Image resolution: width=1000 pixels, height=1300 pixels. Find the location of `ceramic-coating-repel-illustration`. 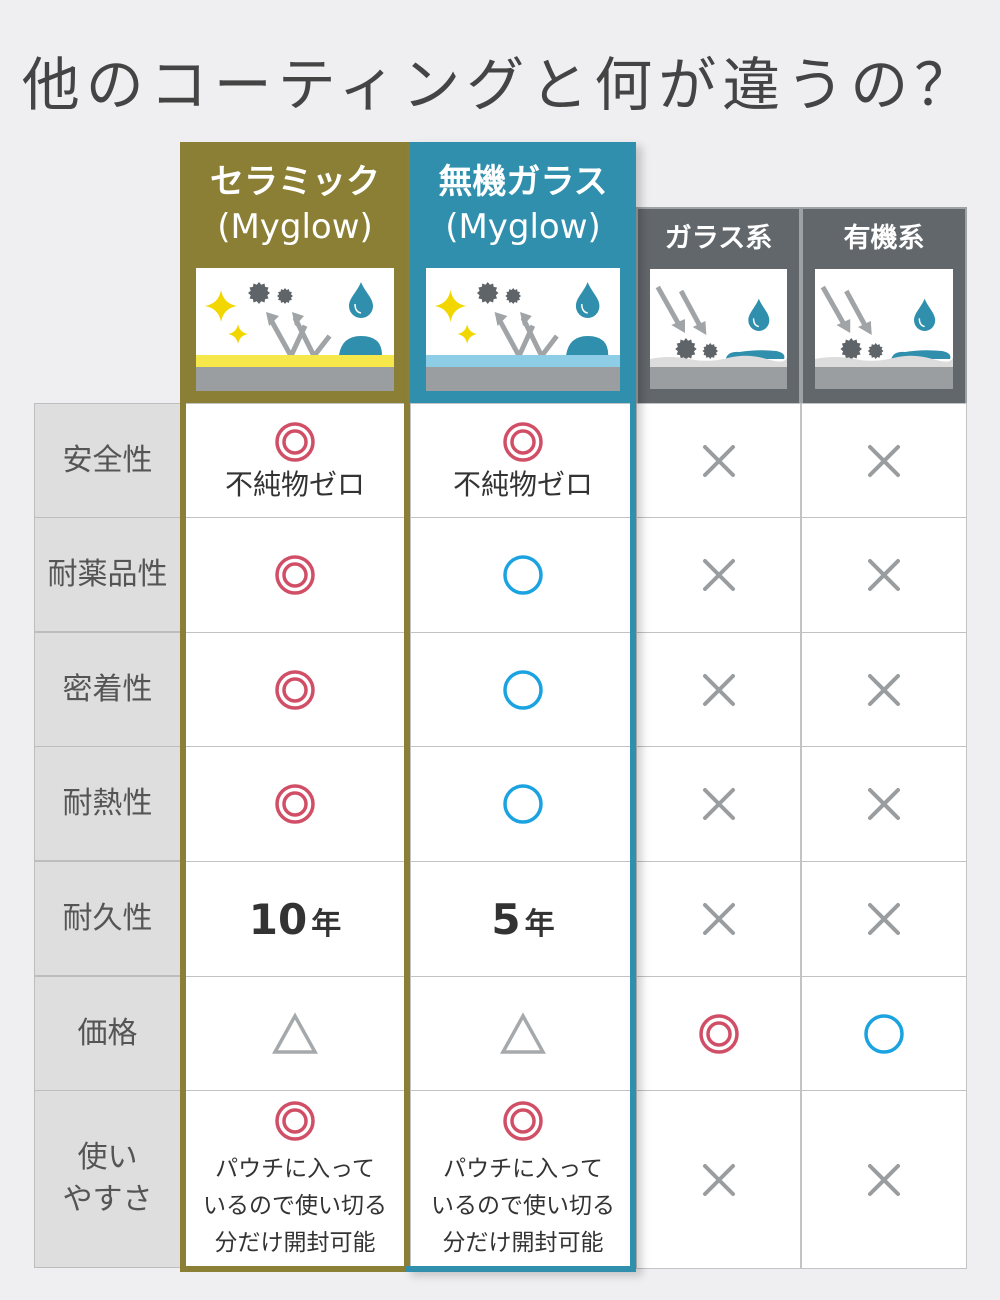

ceramic-coating-repel-illustration is located at coordinates (295, 329).